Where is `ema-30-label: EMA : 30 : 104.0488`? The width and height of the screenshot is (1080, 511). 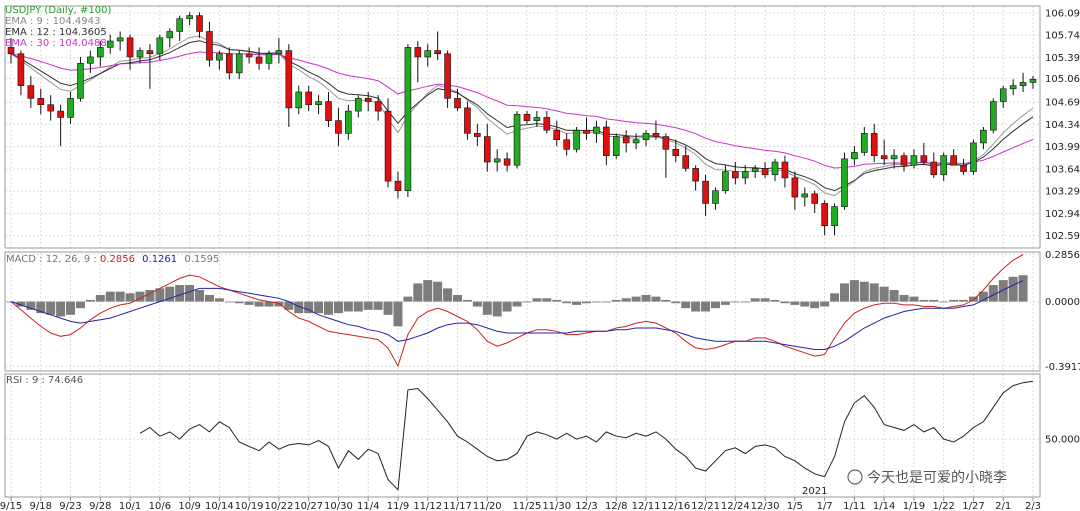
ema-30-label: EMA : 30 : 104.0488 is located at coordinates (56, 43).